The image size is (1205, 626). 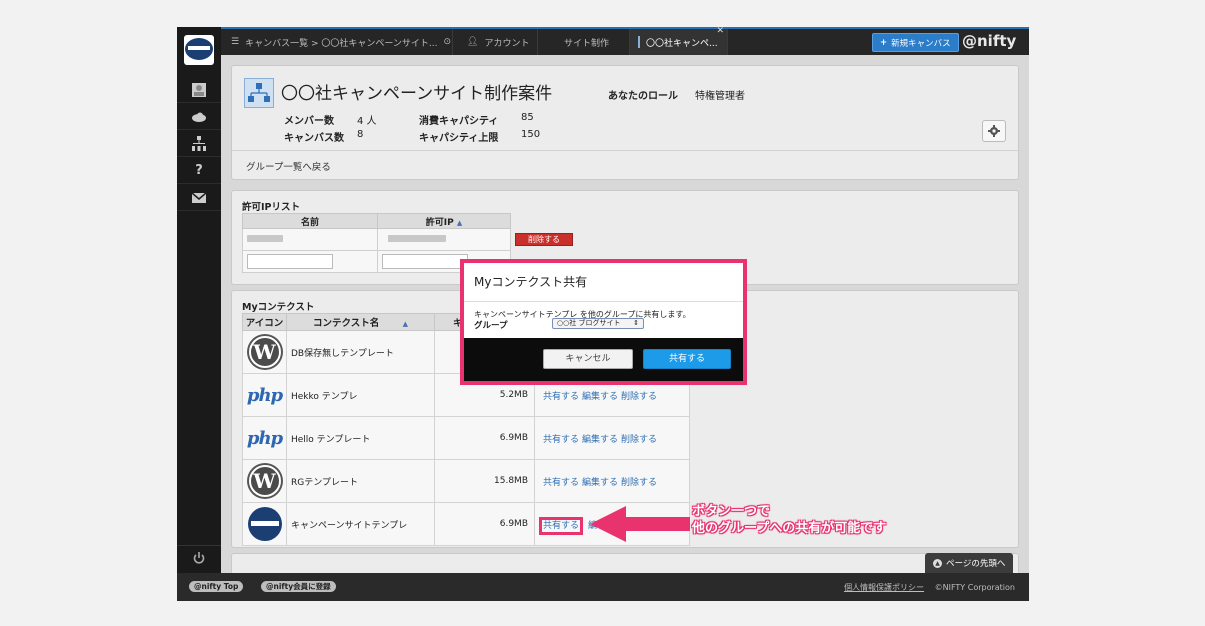 I want to click on modal-title: Myコンテクスト共有, so click(x=531, y=282).